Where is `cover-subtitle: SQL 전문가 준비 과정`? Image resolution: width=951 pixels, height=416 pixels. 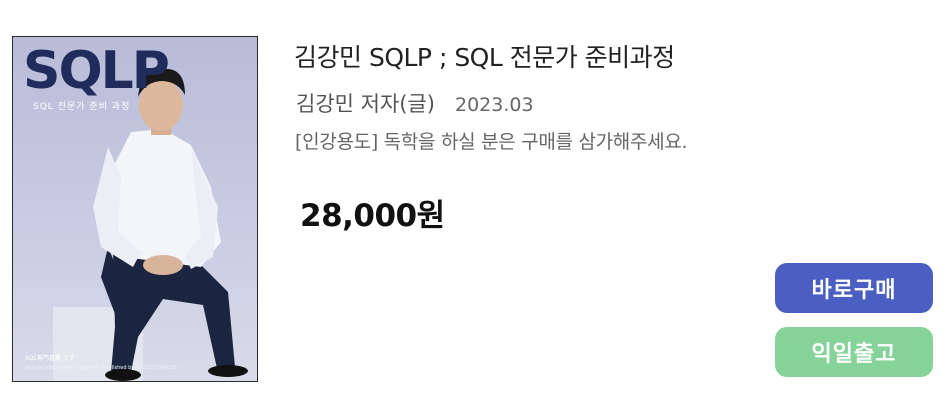 cover-subtitle: SQL 전문가 준비 과정 is located at coordinates (82, 107).